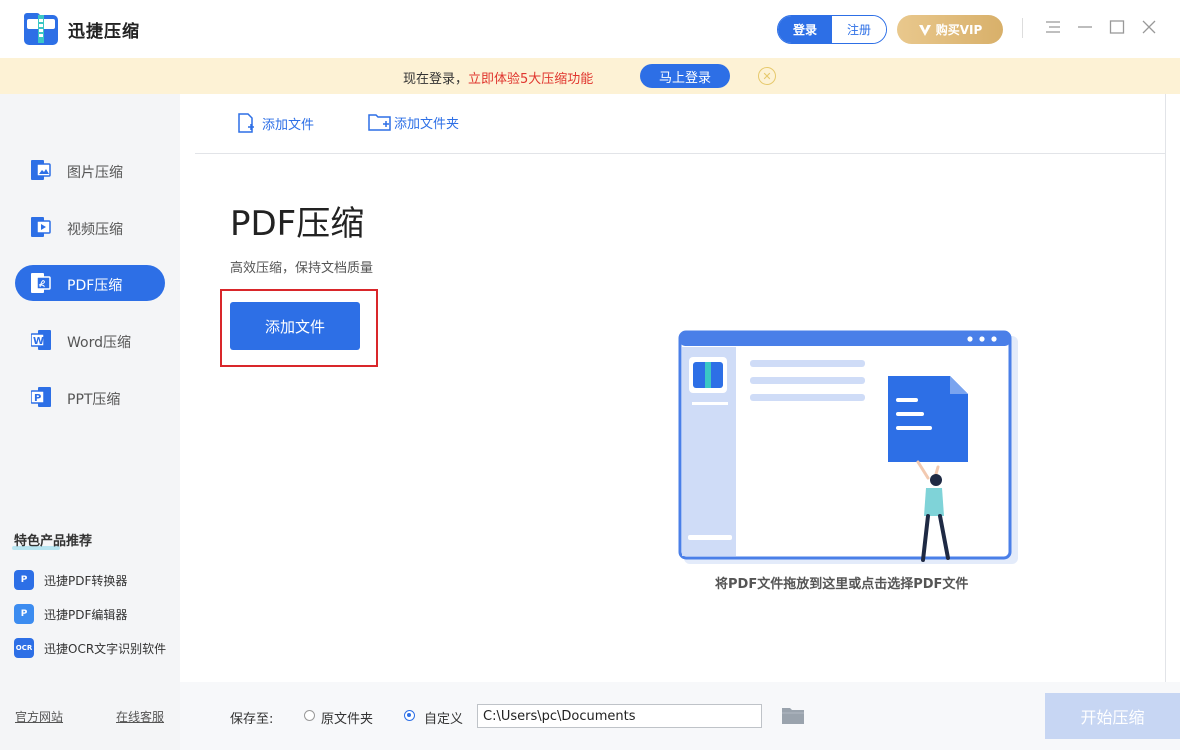  I want to click on register-button: 注册, so click(859, 29).